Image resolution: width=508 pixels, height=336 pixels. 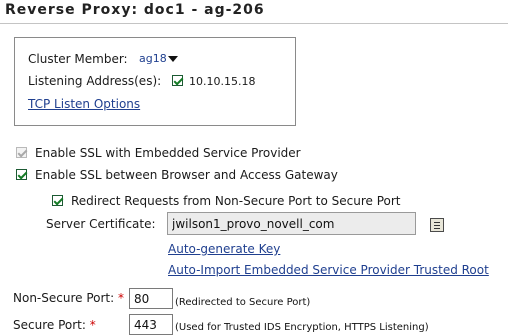 What do you see at coordinates (84, 104) in the screenshot?
I see `tcp-listen-options-link: TCP Listen Options` at bounding box center [84, 104].